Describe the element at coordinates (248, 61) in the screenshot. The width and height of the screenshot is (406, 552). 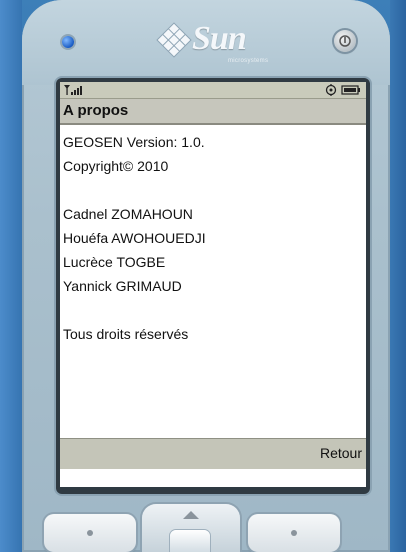
I see `brand-subtitle: microsystems` at that location.